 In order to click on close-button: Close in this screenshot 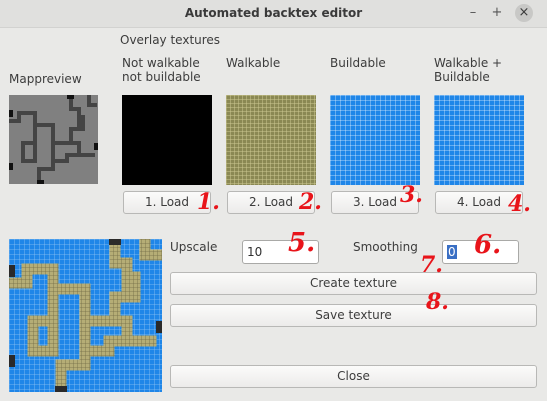, I will do `click(353, 376)`.